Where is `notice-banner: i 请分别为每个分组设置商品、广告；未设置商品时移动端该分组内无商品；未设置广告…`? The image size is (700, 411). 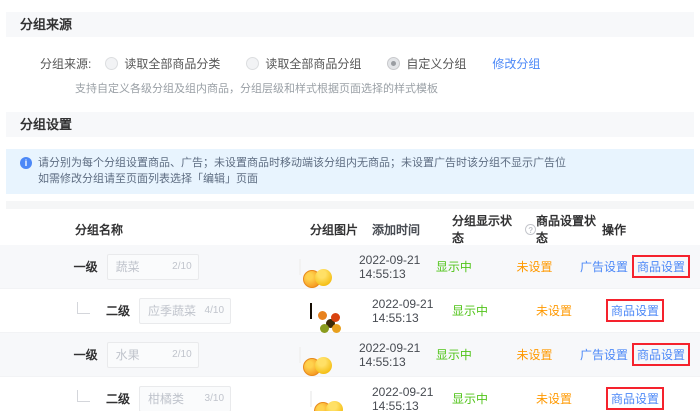 notice-banner: i 请分别为每个分组设置商品、广告；未设置商品时移动端该分组内无商品；未设置广告… is located at coordinates (350, 171).